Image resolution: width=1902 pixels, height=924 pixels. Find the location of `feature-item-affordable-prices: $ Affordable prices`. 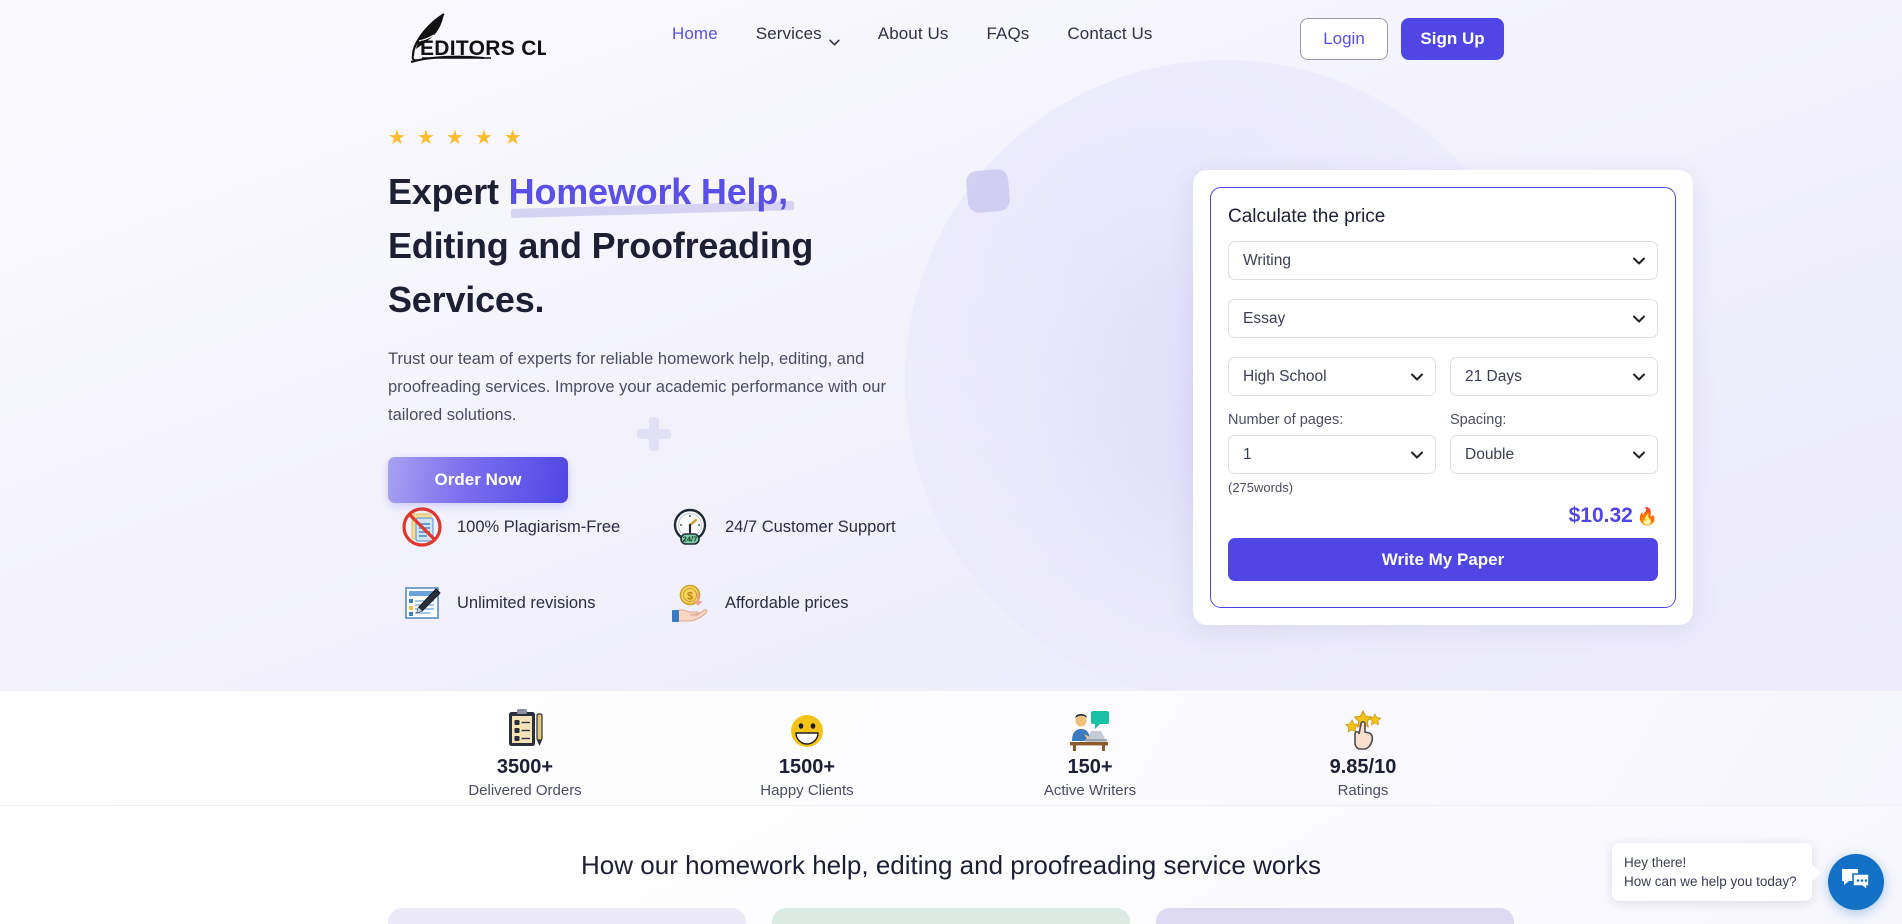

feature-item-affordable-prices: $ Affordable prices is located at coordinates (814, 603).